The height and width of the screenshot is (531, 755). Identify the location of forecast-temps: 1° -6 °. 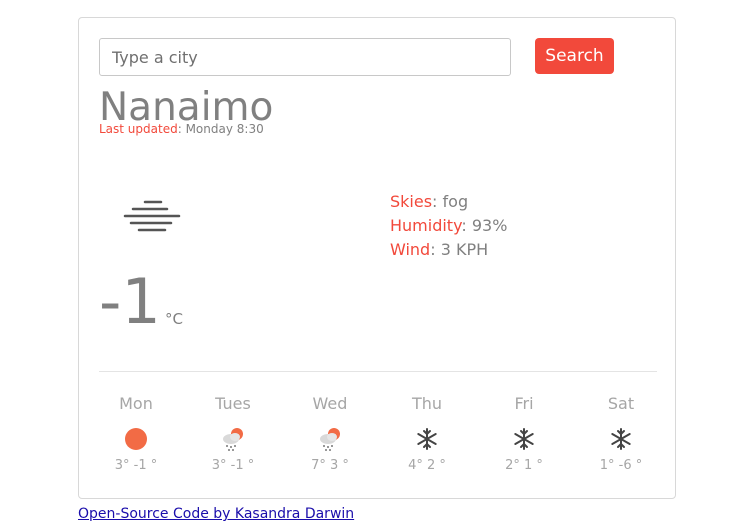
(621, 465).